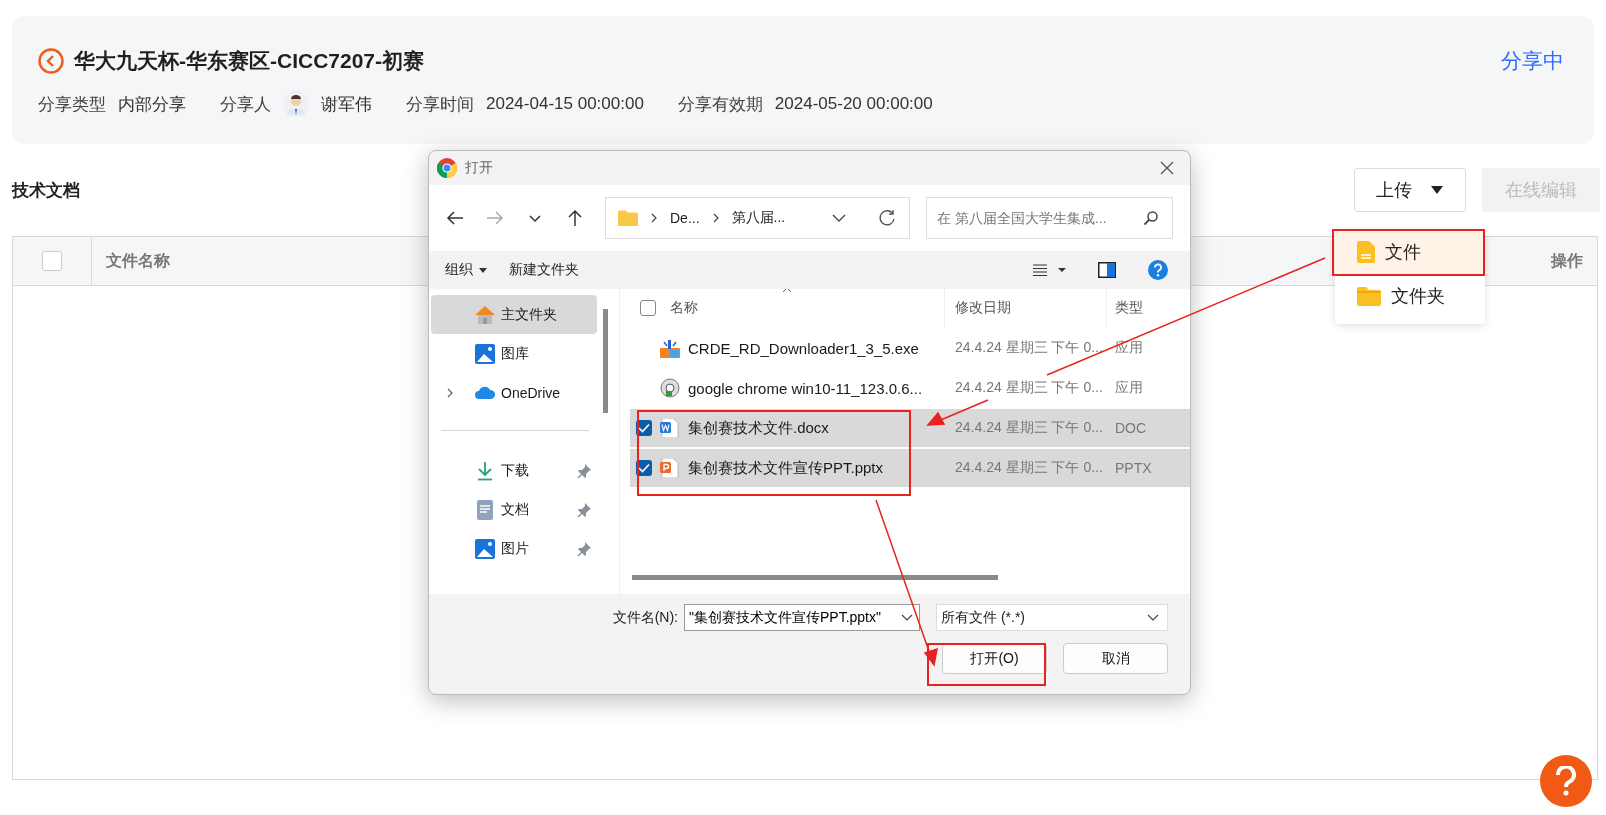  I want to click on column-header: 修改日期, so click(1025, 308).